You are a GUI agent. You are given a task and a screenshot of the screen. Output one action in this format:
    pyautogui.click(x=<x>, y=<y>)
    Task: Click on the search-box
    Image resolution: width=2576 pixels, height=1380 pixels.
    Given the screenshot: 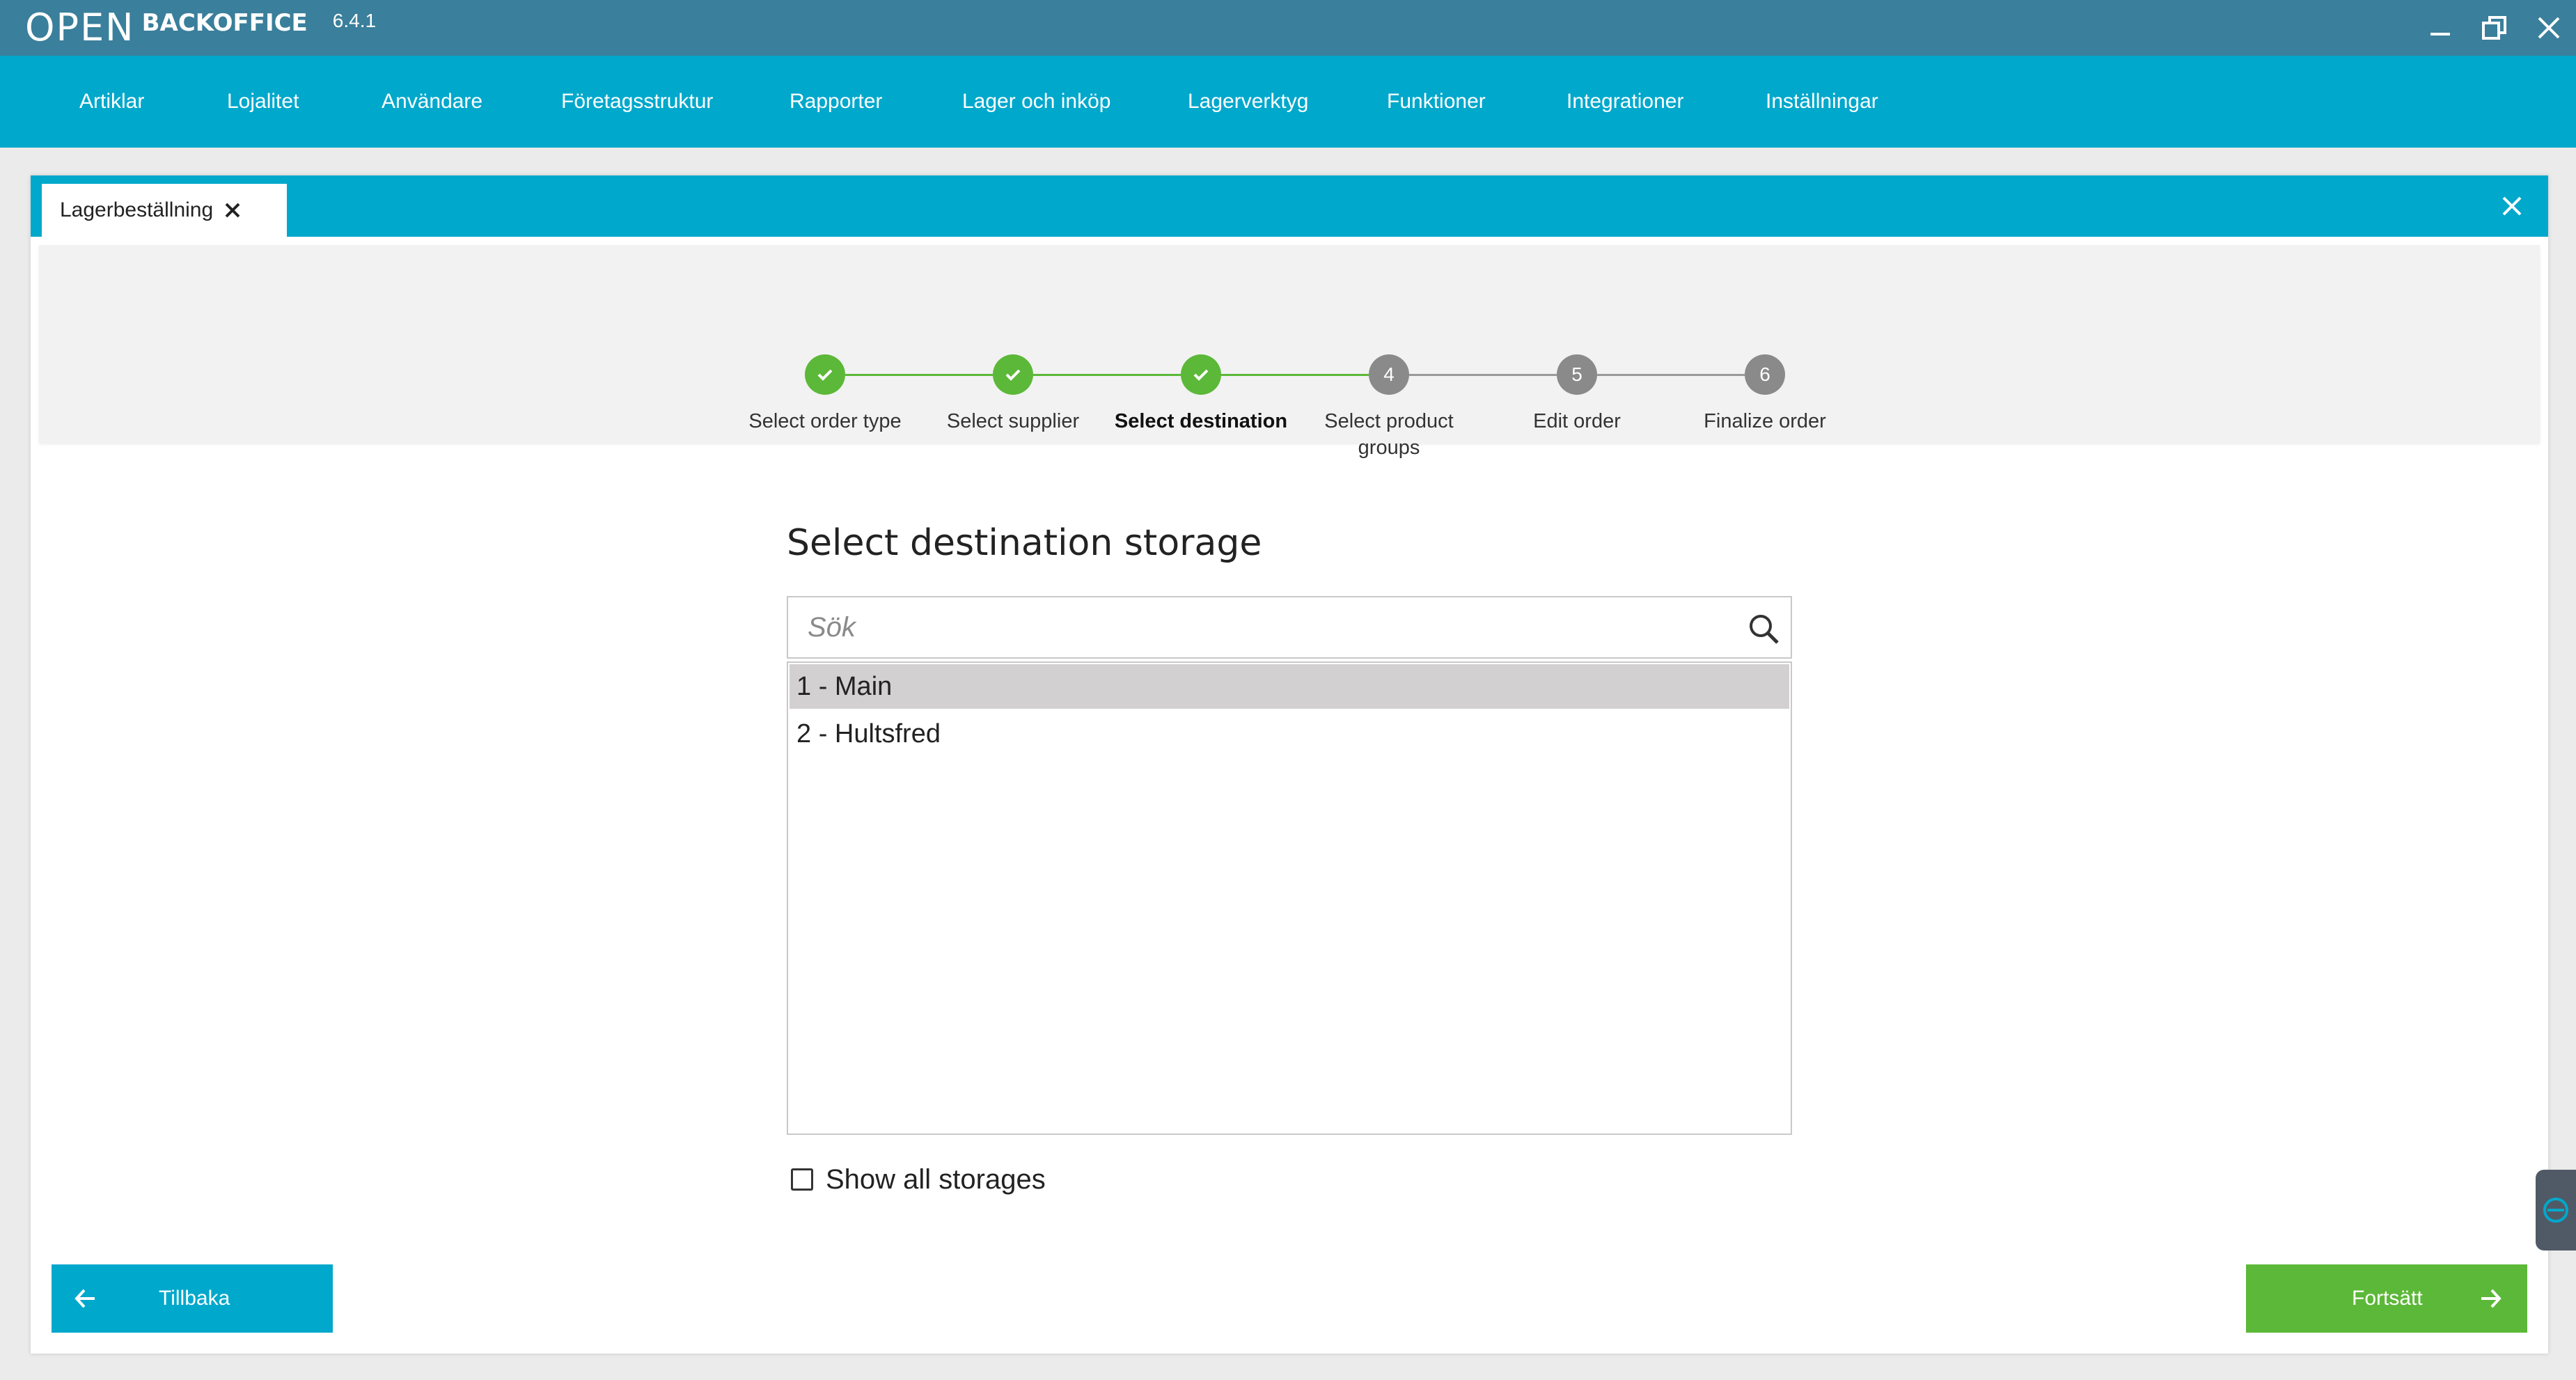 What is the action you would take?
    pyautogui.click(x=1289, y=628)
    